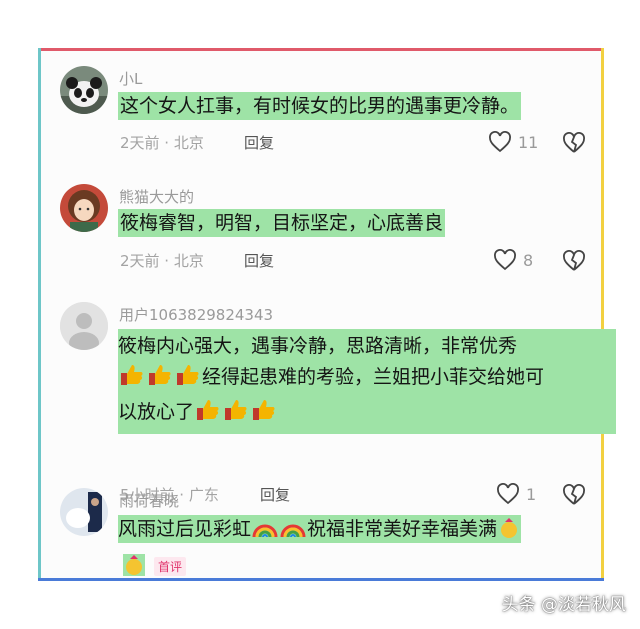  I want to click on comment-text-segment: 以放心了, so click(156, 412).